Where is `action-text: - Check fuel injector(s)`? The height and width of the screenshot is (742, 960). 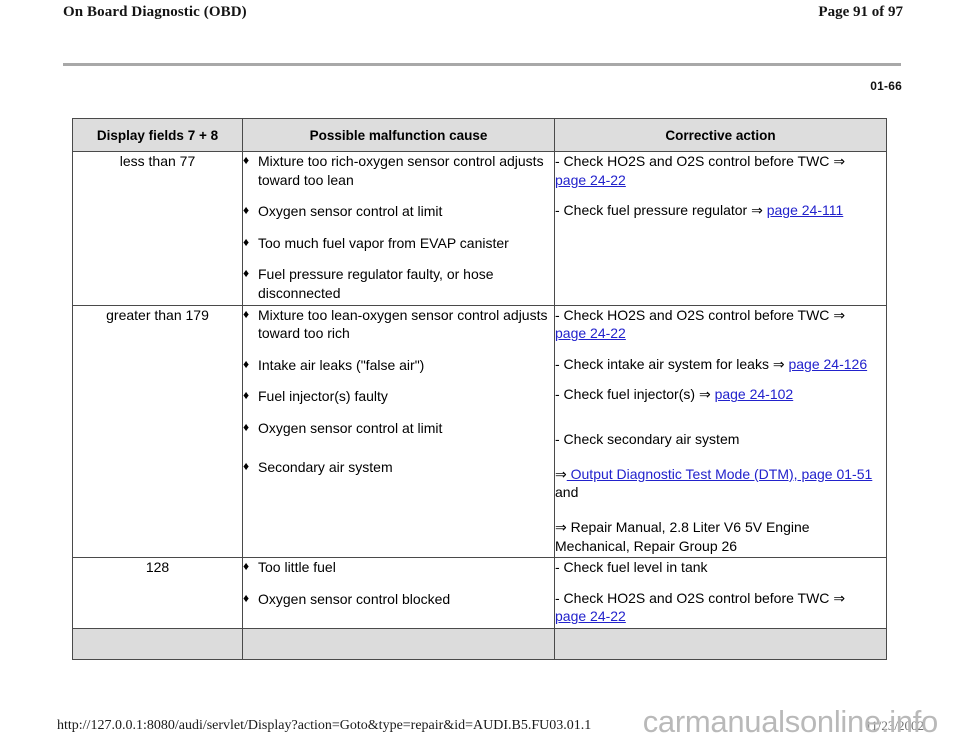
action-text: - Check fuel injector(s) is located at coordinates (627, 394).